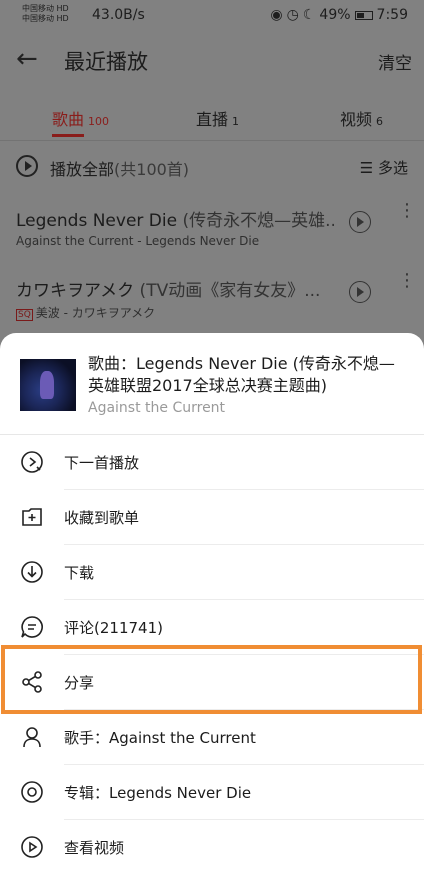 The image size is (424, 878). I want to click on status-bar: 中国移动 HD 中国移动 HD 43.0B/s ◉ ◷ ☾ 49% 7:59, so click(212, 15).